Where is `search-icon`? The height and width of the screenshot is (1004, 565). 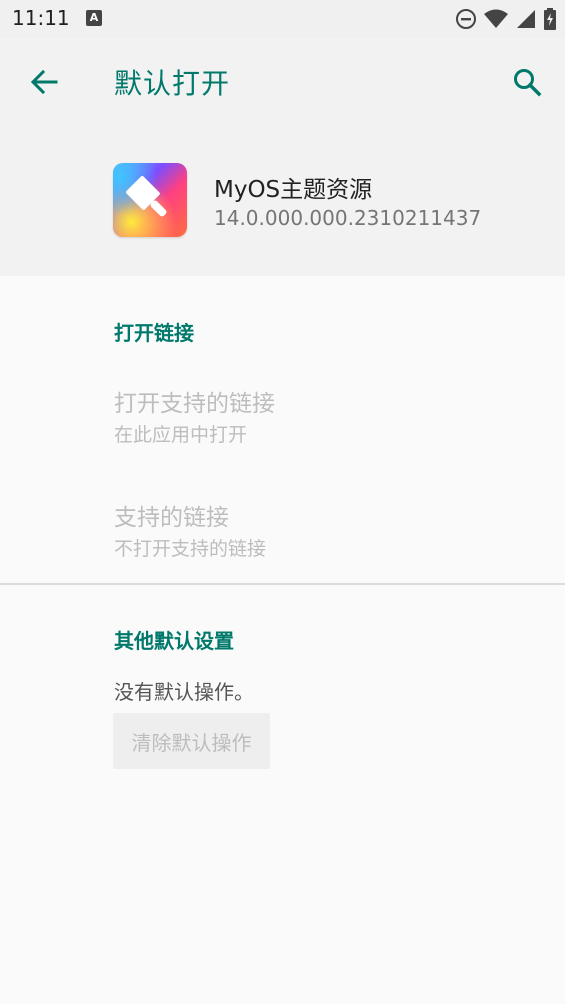
search-icon is located at coordinates (528, 83).